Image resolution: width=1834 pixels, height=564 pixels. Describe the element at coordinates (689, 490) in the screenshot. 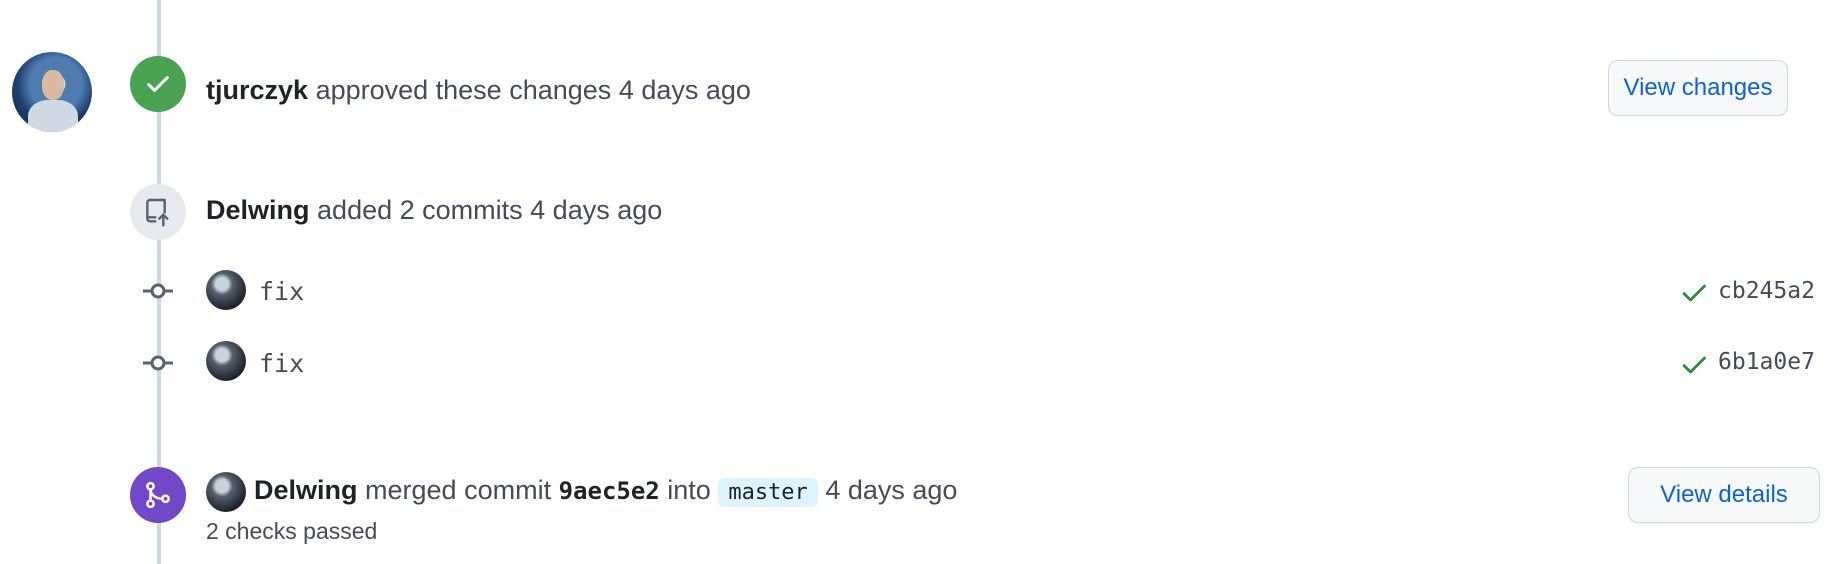

I see `merge-into: into` at that location.